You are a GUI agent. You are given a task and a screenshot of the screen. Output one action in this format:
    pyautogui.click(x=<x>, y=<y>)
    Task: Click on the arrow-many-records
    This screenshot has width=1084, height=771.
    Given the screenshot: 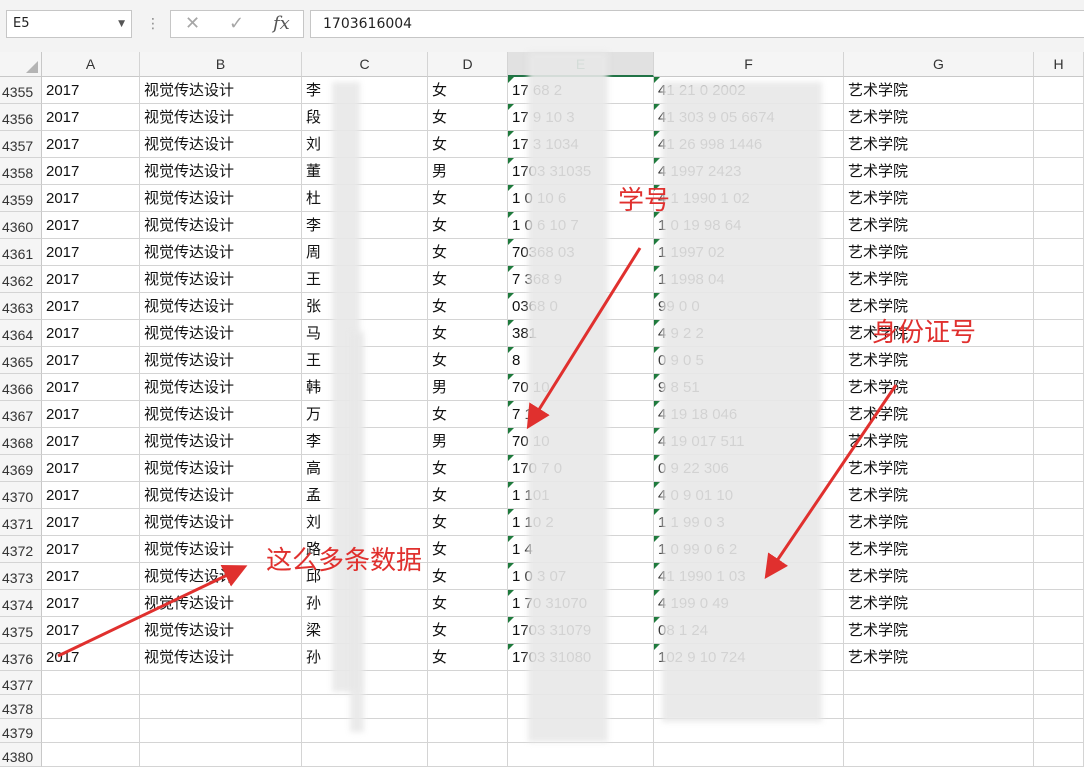 What is the action you would take?
    pyautogui.click(x=152, y=611)
    